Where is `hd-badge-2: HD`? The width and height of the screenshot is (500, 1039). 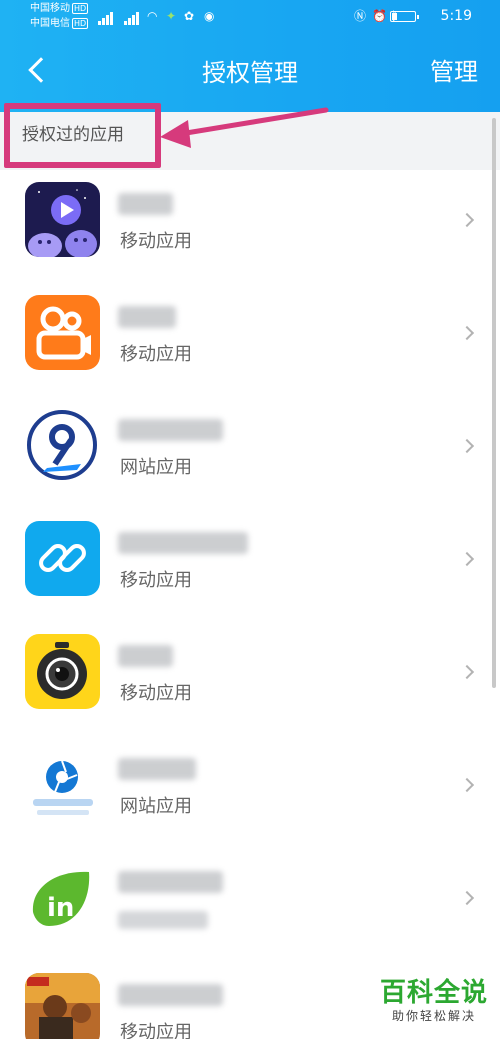
hd-badge-2: HD is located at coordinates (80, 23).